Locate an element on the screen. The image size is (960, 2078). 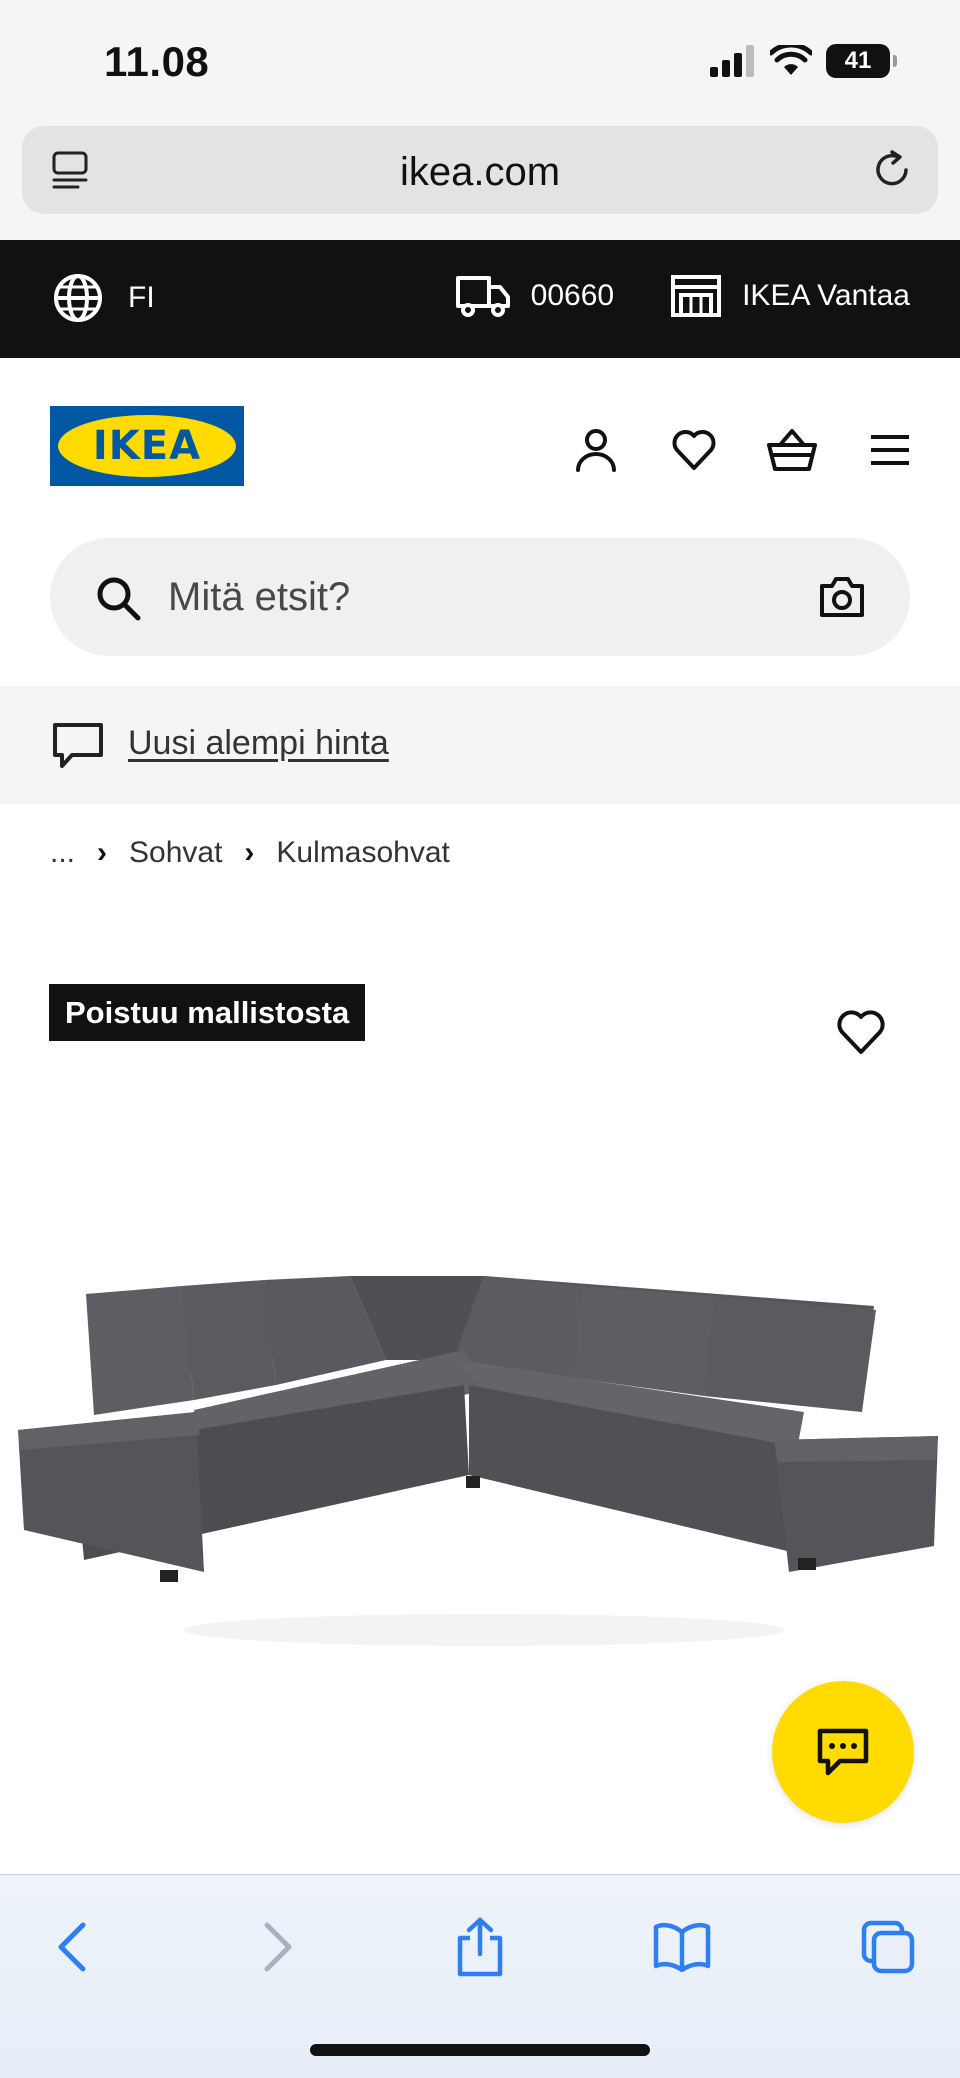
store-icon is located at coordinates (696, 296).